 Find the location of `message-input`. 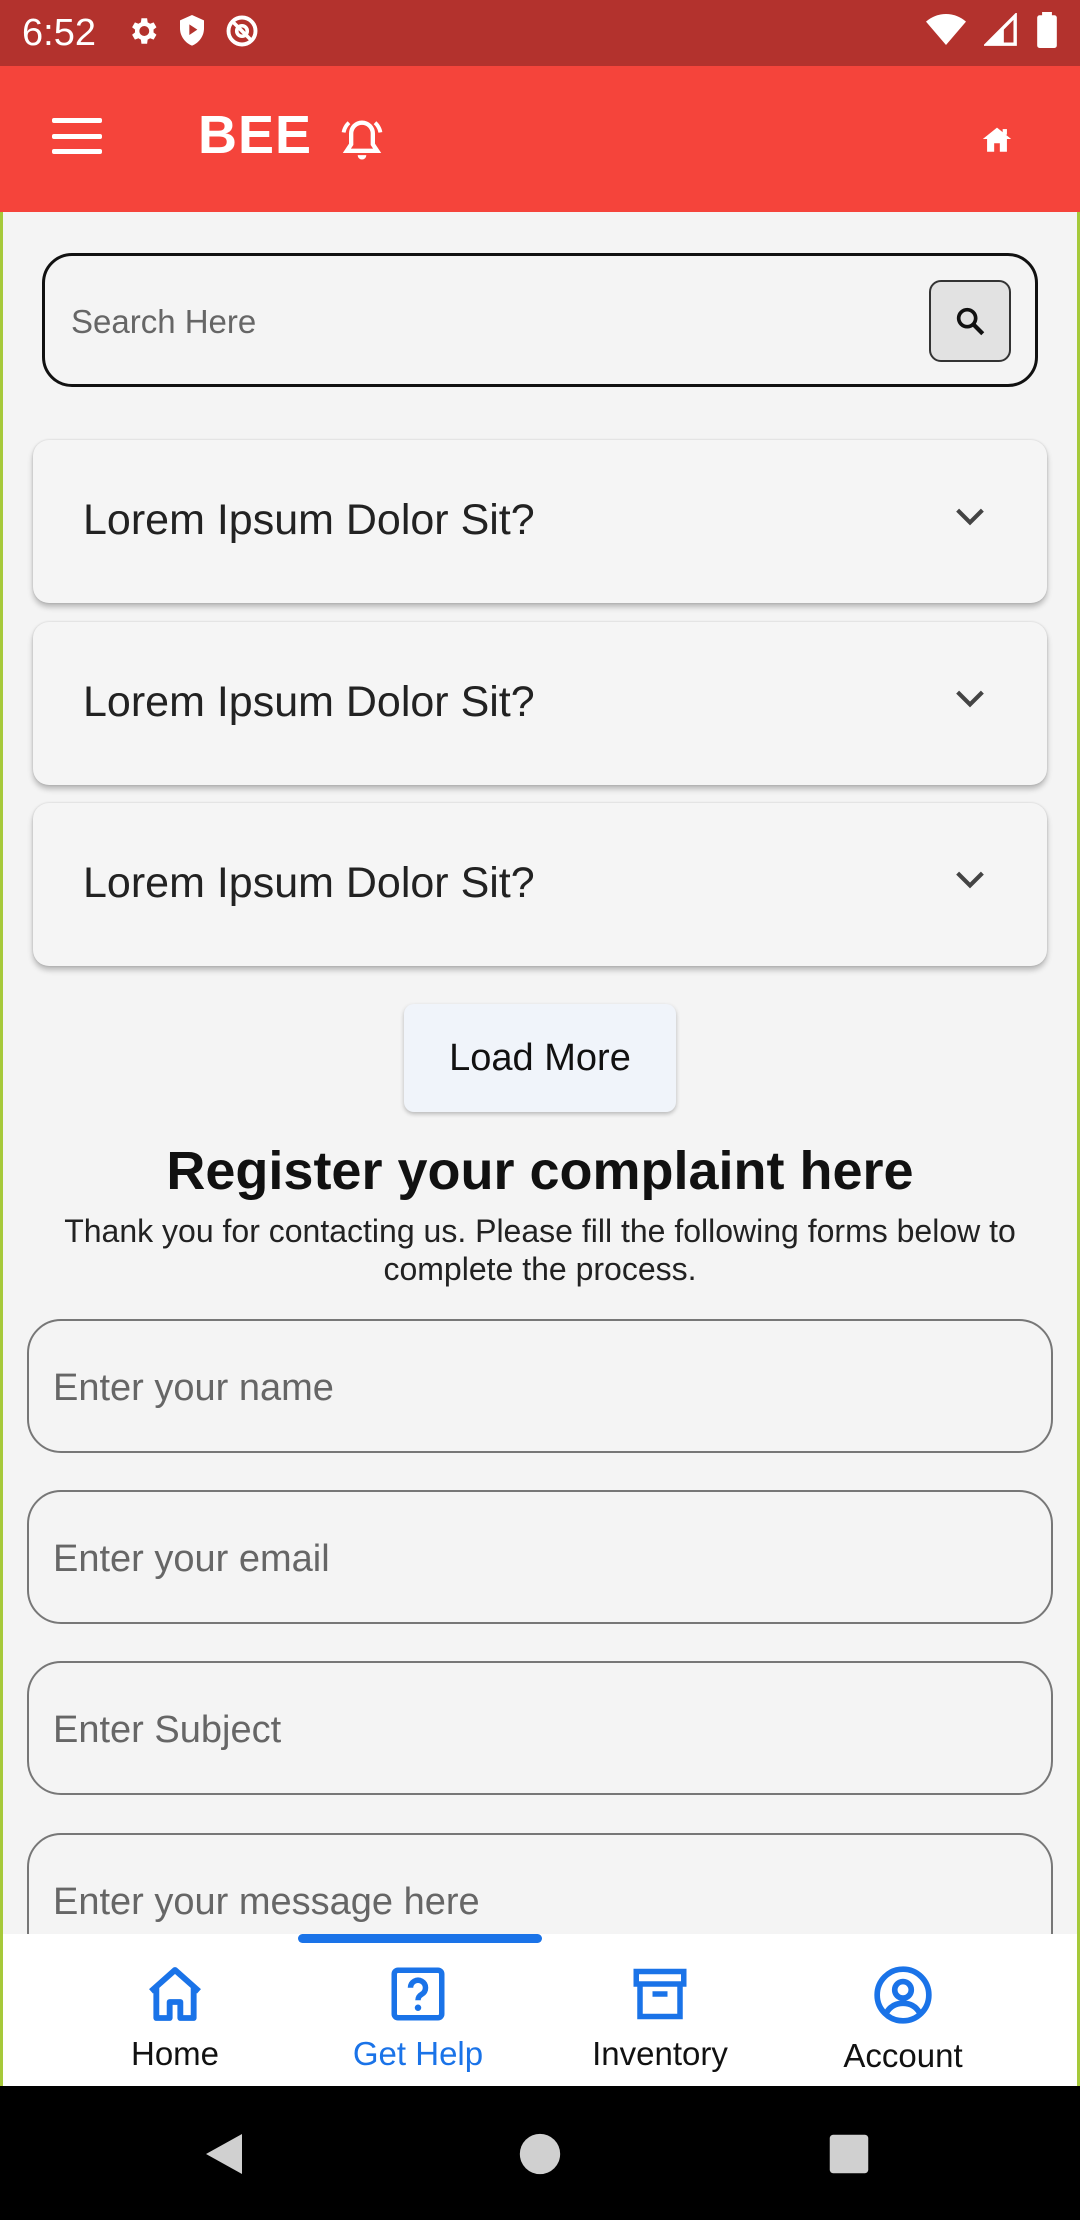

message-input is located at coordinates (533, 1902).